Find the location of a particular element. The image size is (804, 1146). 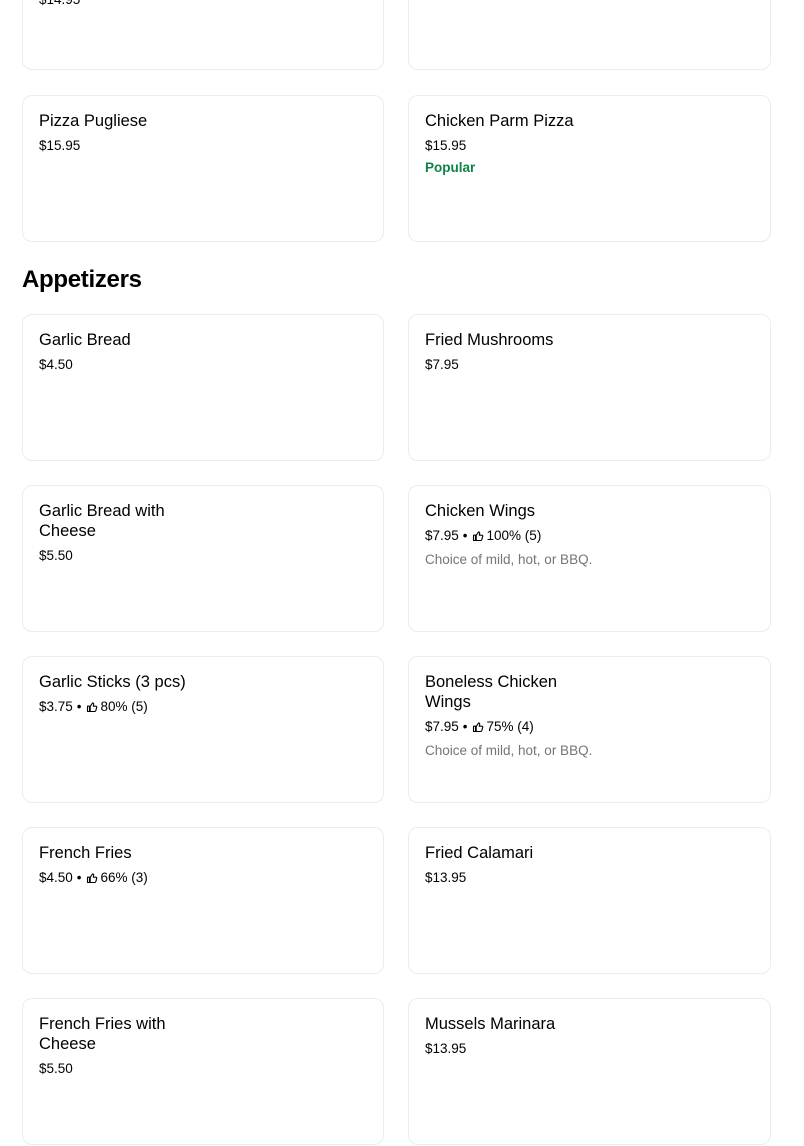

menu-item-garlic-bread: Garlic Bread $4.50 is located at coordinates (203, 387).